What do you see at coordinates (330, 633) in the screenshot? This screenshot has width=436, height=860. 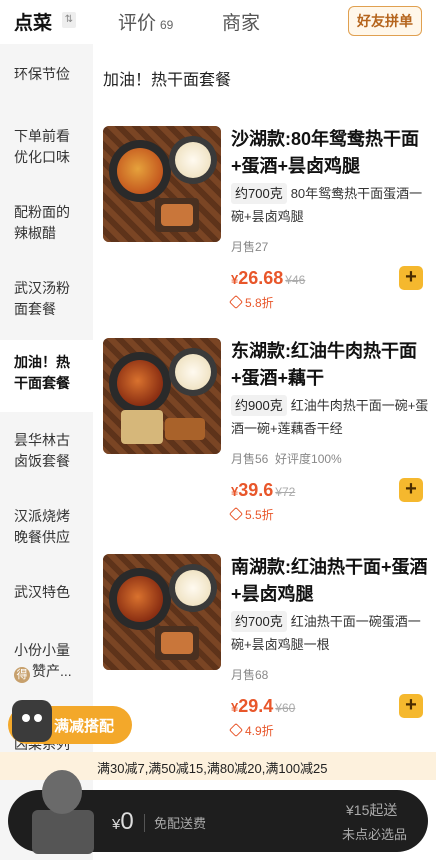 I see `dish-description: 约700克 红油热干面一碗蛋酒一碗+昙卤鸡腿一根` at bounding box center [330, 633].